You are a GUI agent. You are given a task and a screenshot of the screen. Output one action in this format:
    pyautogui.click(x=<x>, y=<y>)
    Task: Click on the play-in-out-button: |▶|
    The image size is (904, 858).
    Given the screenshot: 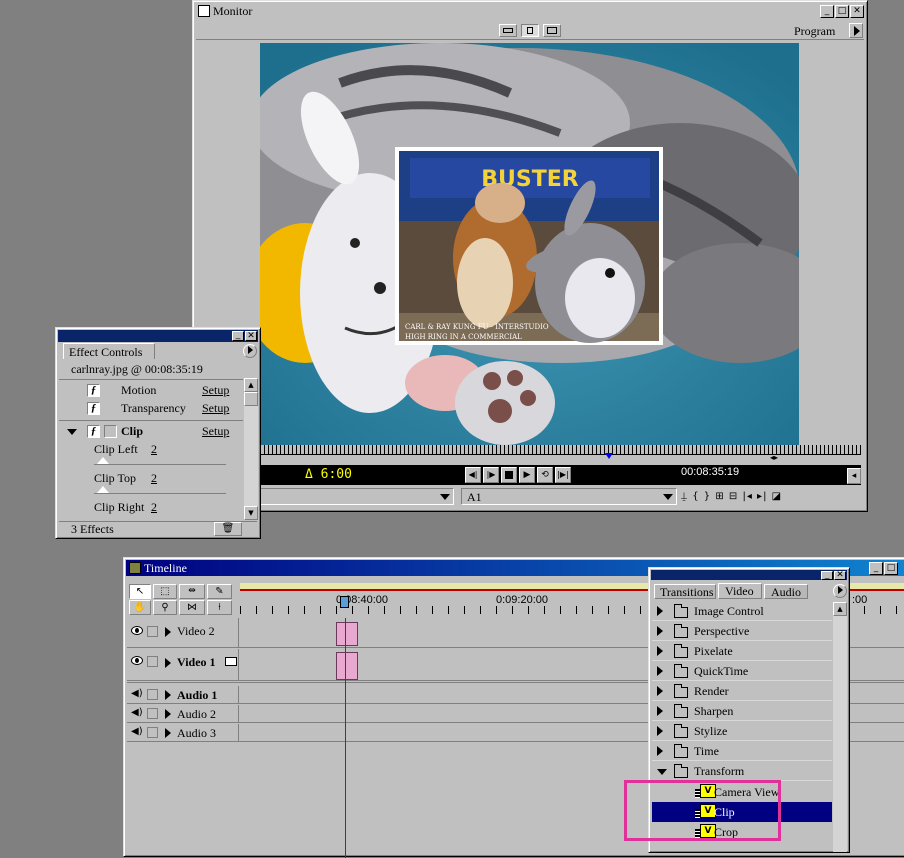 What is the action you would take?
    pyautogui.click(x=563, y=475)
    